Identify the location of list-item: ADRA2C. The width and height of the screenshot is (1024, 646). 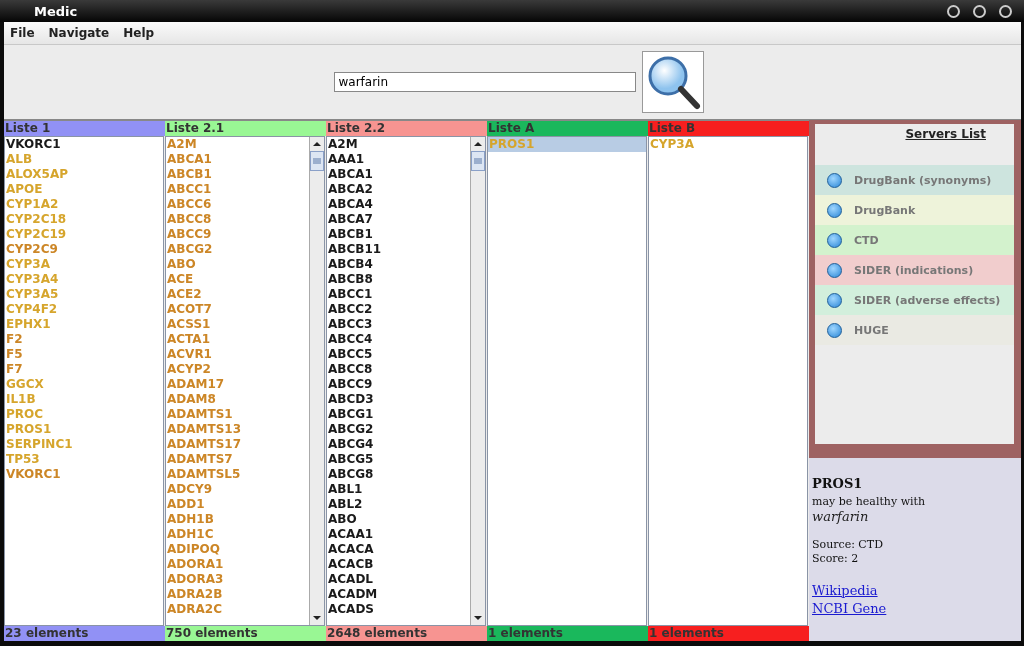
(237, 609).